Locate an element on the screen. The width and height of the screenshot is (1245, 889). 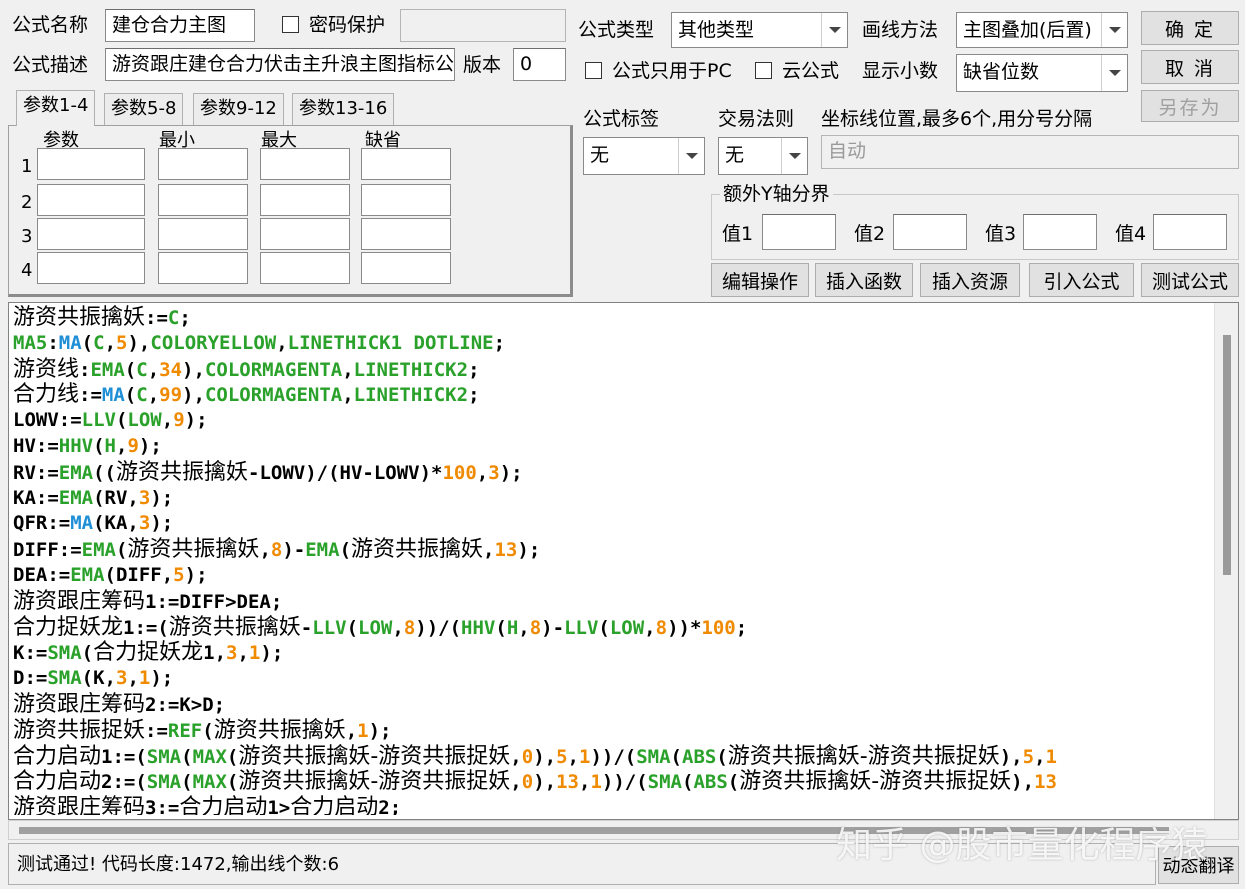
param-row-label: 1 is located at coordinates (27, 166).